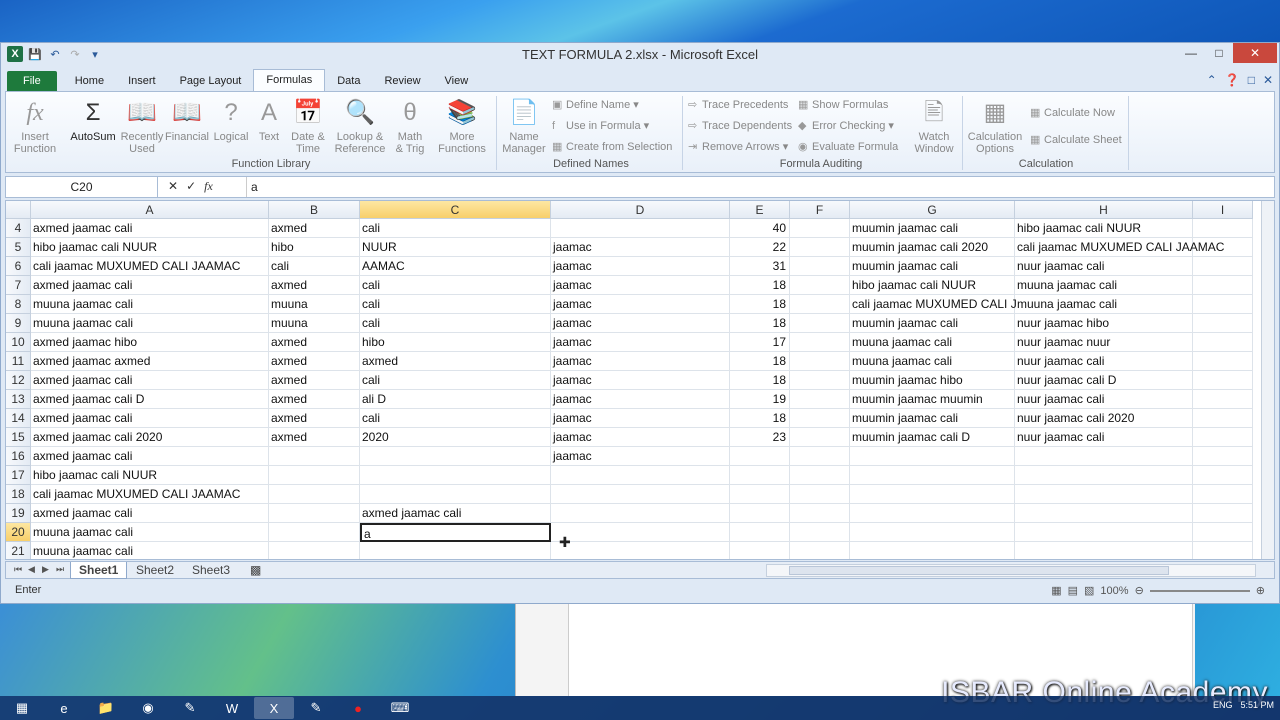  What do you see at coordinates (455, 266) in the screenshot?
I see `cell: AAMAC` at bounding box center [455, 266].